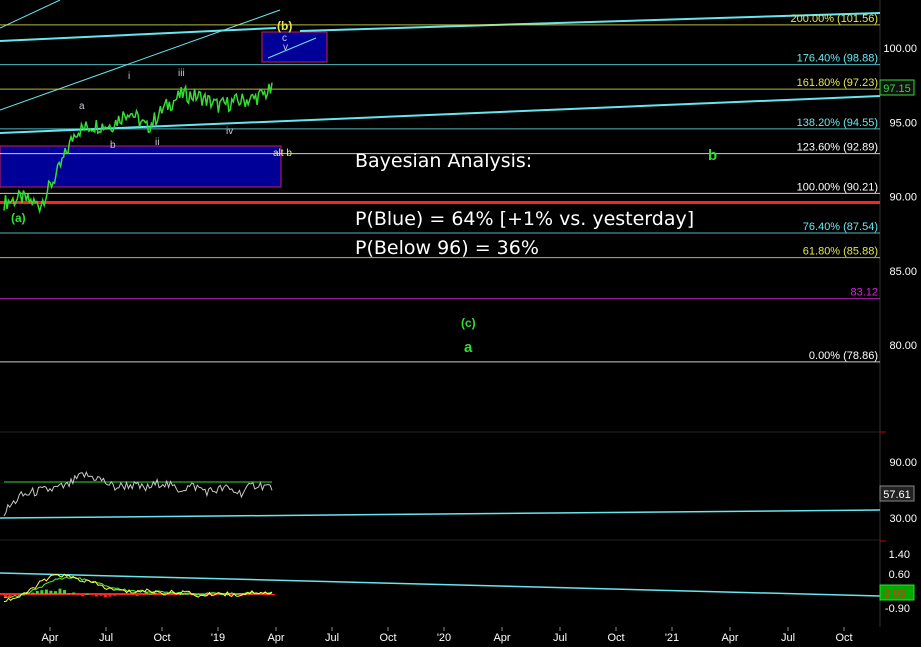 Image resolution: width=921 pixels, height=647 pixels. Describe the element at coordinates (837, 123) in the screenshot. I see `fib-label: 138.20% (94.55)` at that location.